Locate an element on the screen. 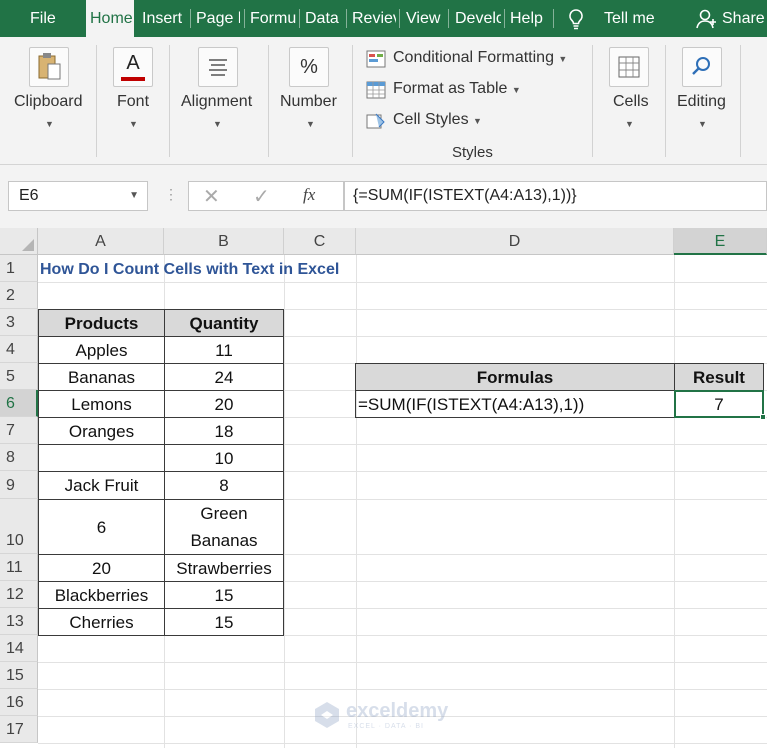 Image resolution: width=767 pixels, height=748 pixels. row-header: 1 is located at coordinates (19, 268).